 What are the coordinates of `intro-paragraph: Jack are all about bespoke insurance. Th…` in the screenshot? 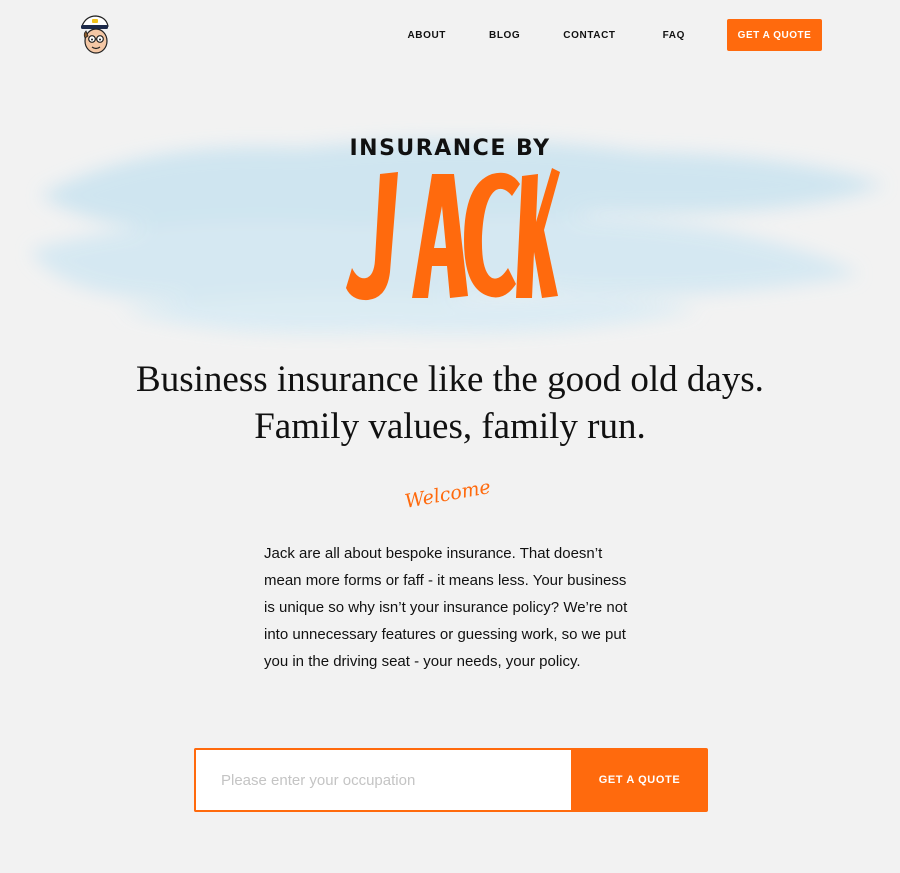 It's located at (446, 607).